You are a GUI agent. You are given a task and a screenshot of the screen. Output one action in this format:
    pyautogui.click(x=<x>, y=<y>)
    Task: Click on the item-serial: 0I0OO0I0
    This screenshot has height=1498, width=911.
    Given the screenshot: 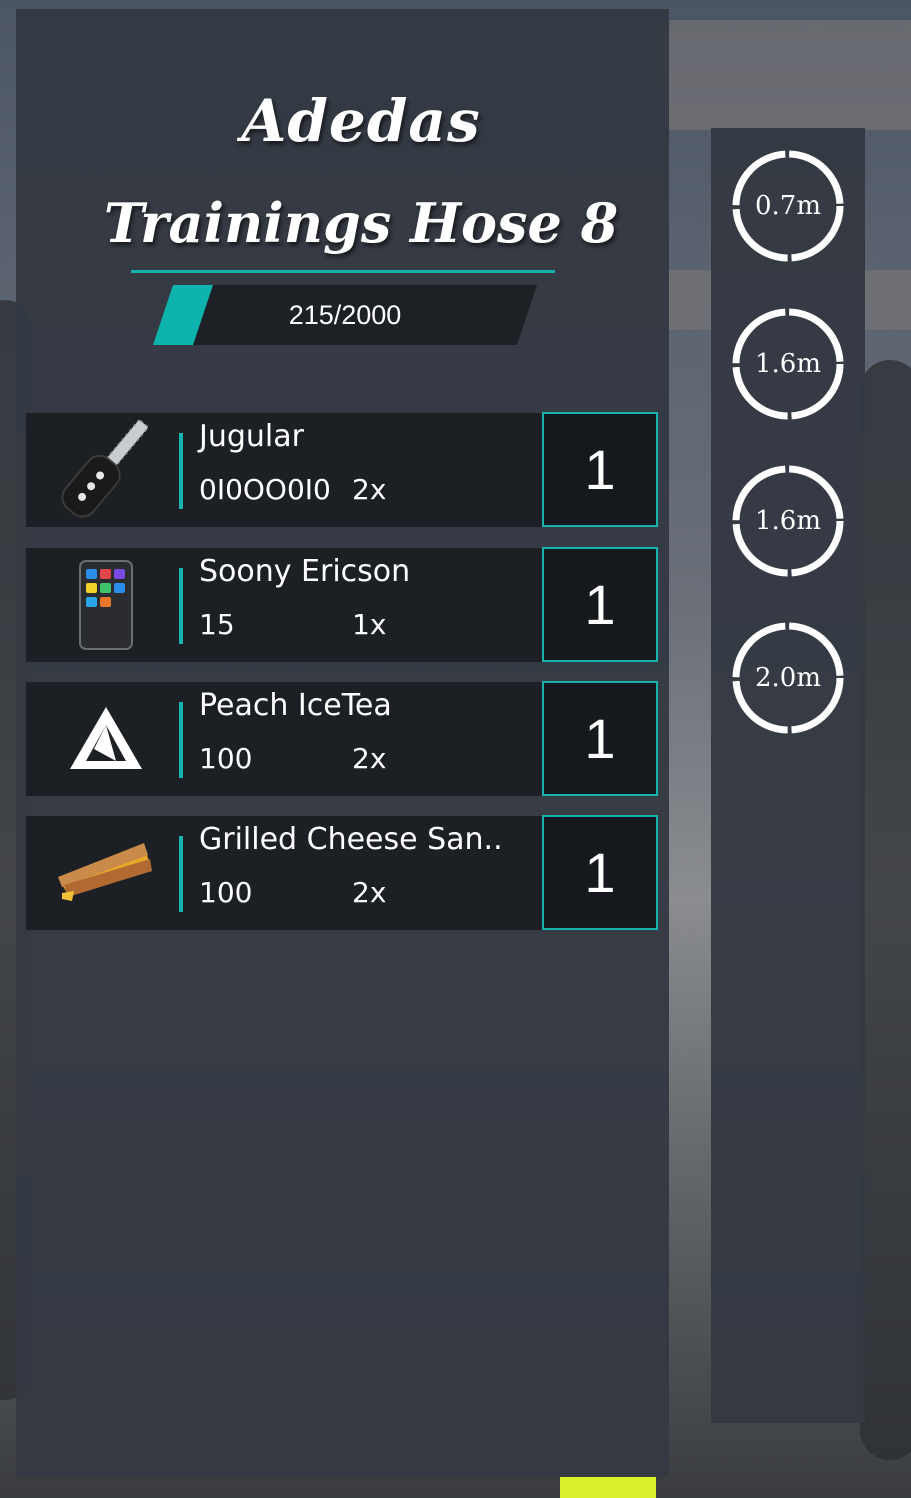 What is the action you would take?
    pyautogui.click(x=265, y=489)
    